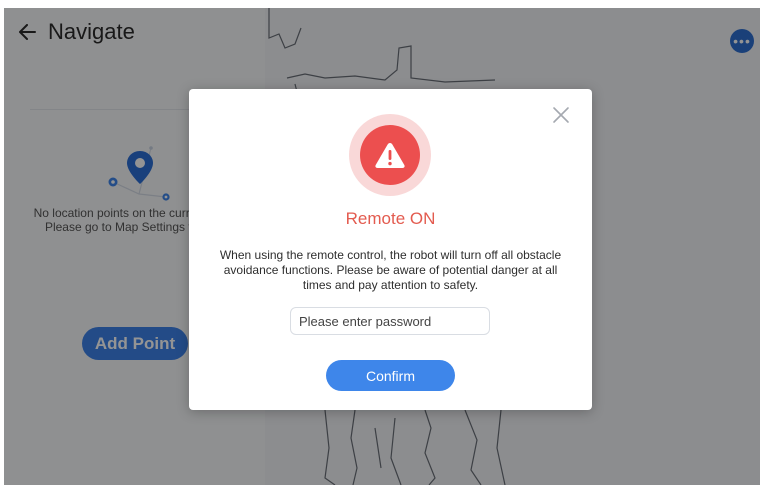 The width and height of the screenshot is (763, 485). What do you see at coordinates (390, 321) in the screenshot?
I see `password-input` at bounding box center [390, 321].